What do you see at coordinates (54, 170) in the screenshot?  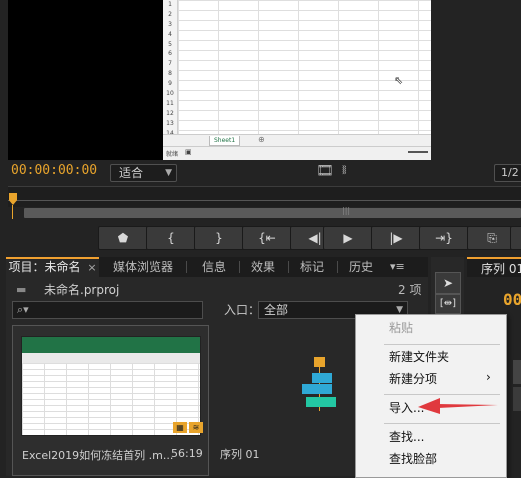 I see `timecode-display: 00:00:00:00` at bounding box center [54, 170].